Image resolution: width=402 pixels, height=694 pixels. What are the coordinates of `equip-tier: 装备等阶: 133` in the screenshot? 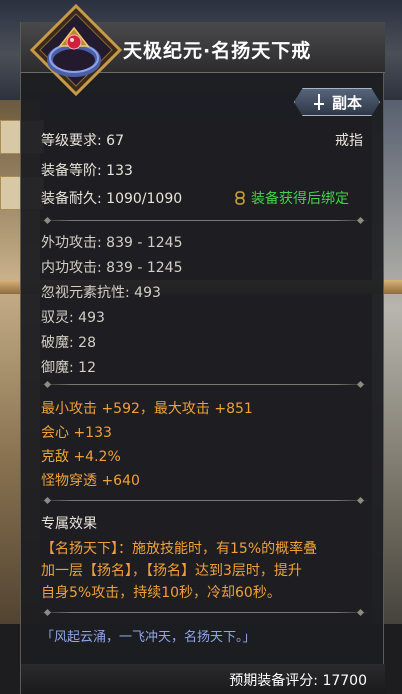 It's located at (87, 170).